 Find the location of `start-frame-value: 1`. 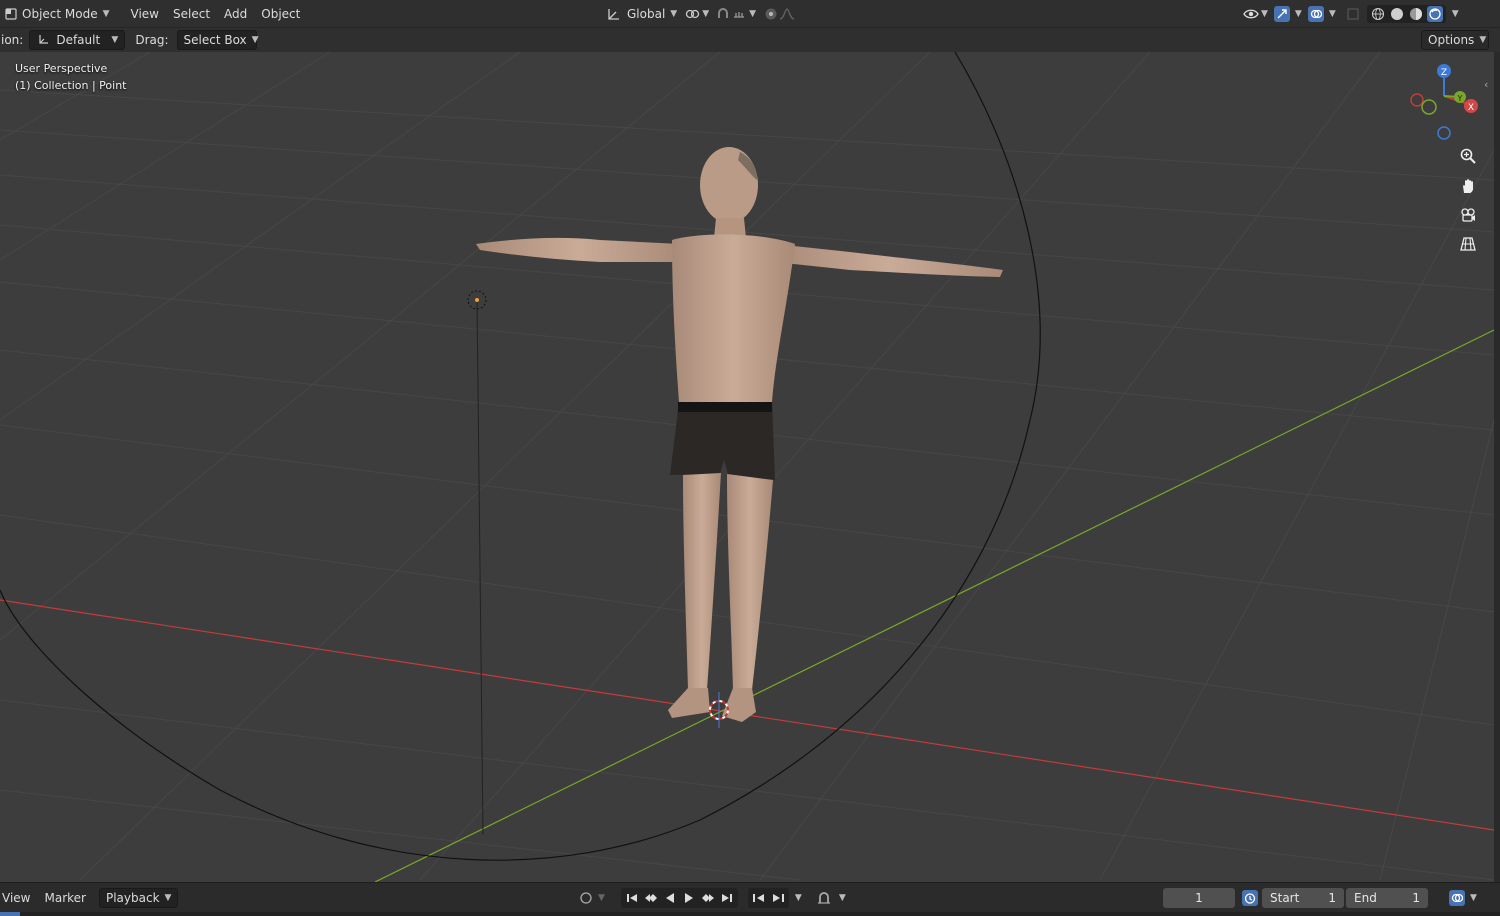

start-frame-value: 1 is located at coordinates (1332, 898).